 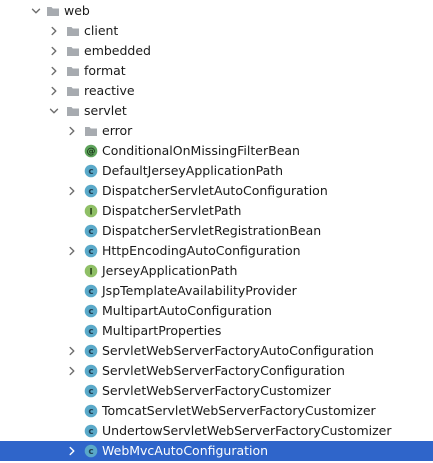 I want to click on tree-row-label: DispatcherServletAutoConfiguration, so click(x=215, y=190).